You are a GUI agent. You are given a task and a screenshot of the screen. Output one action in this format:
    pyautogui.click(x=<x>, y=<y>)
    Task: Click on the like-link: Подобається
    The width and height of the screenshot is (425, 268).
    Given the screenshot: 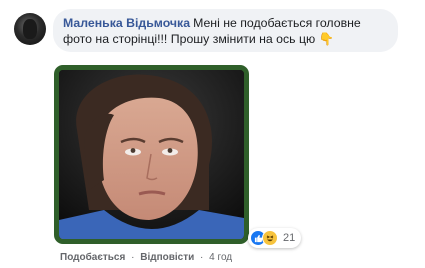 What is the action you would take?
    pyautogui.click(x=92, y=257)
    